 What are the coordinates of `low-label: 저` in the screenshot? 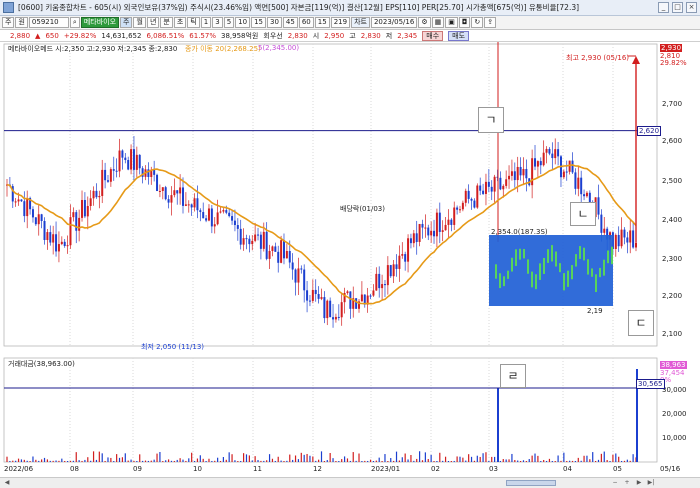 It's located at (389, 35).